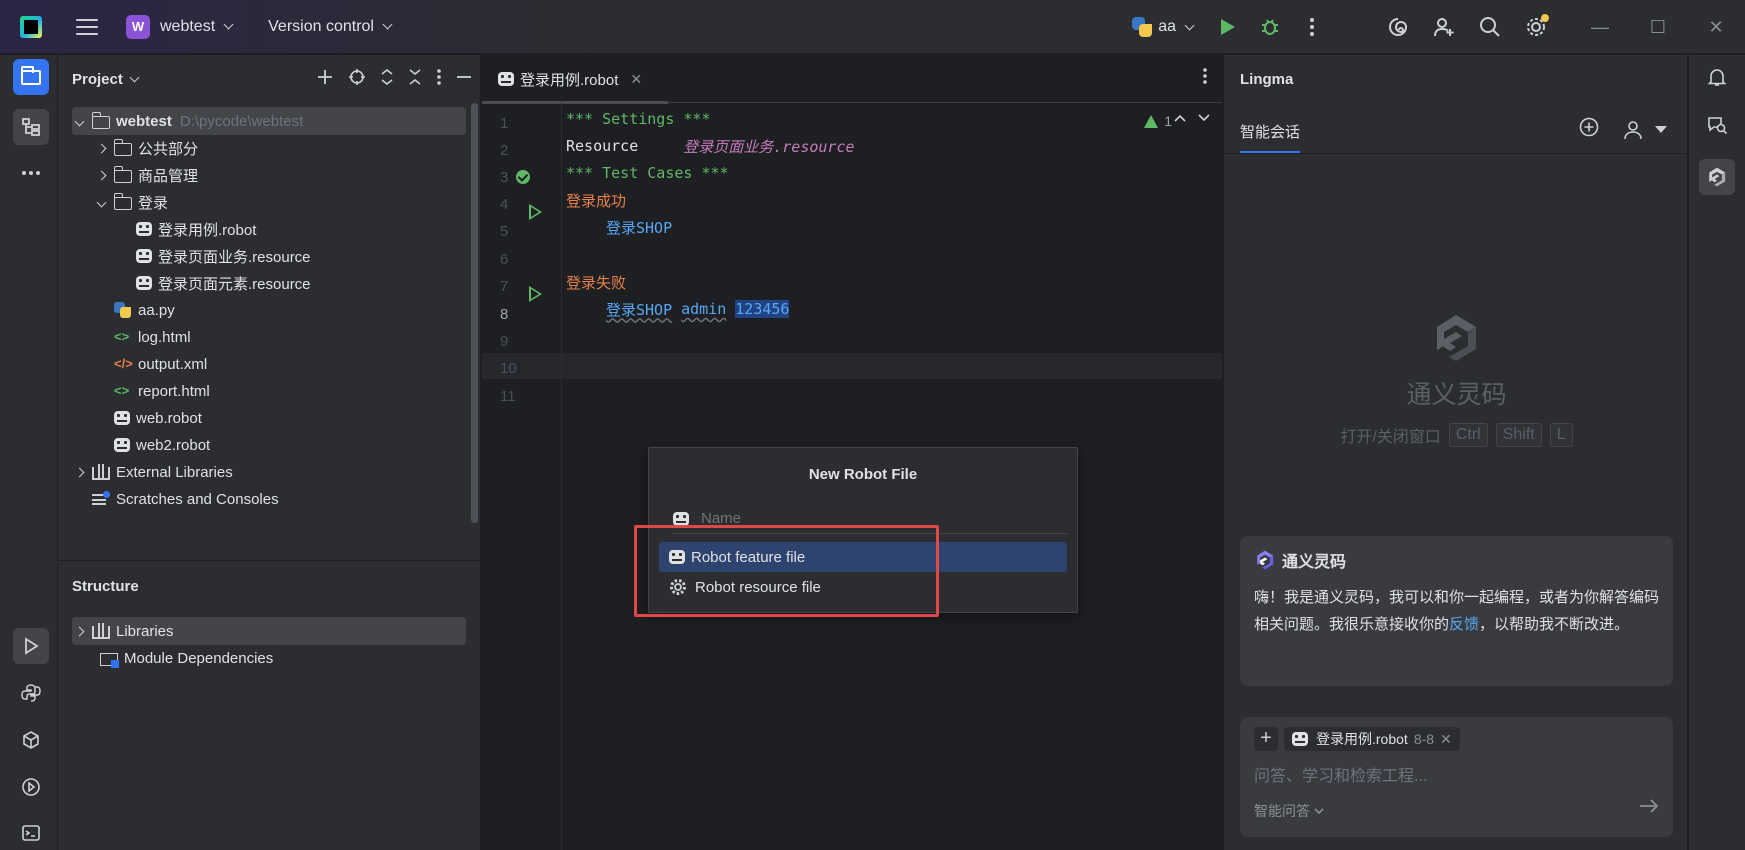 This screenshot has width=1745, height=850. What do you see at coordinates (619, 227) in the screenshot?
I see `code-line-5: 登录SHOP` at bounding box center [619, 227].